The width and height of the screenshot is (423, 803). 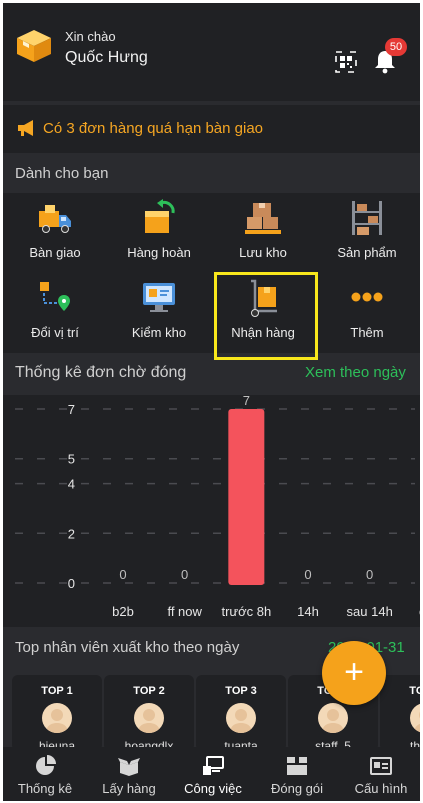 I want to click on overdue-alert: Có 3 đơn hàng quá hạn bàn giao, so click(x=211, y=129).